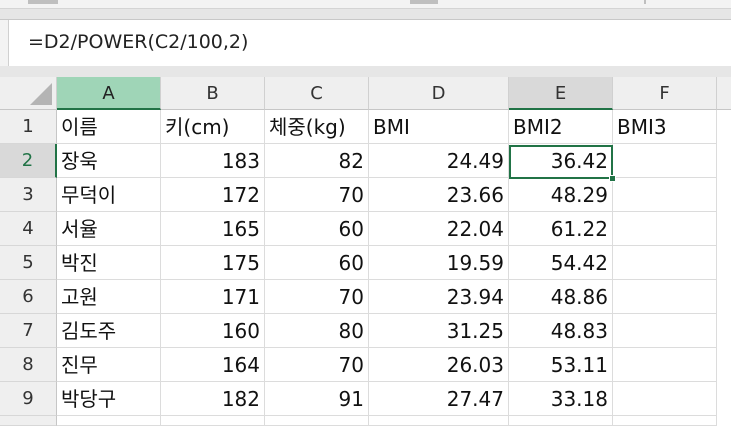 The width and height of the screenshot is (731, 426). Describe the element at coordinates (561, 297) in the screenshot. I see `cell-e6: 48.86` at that location.